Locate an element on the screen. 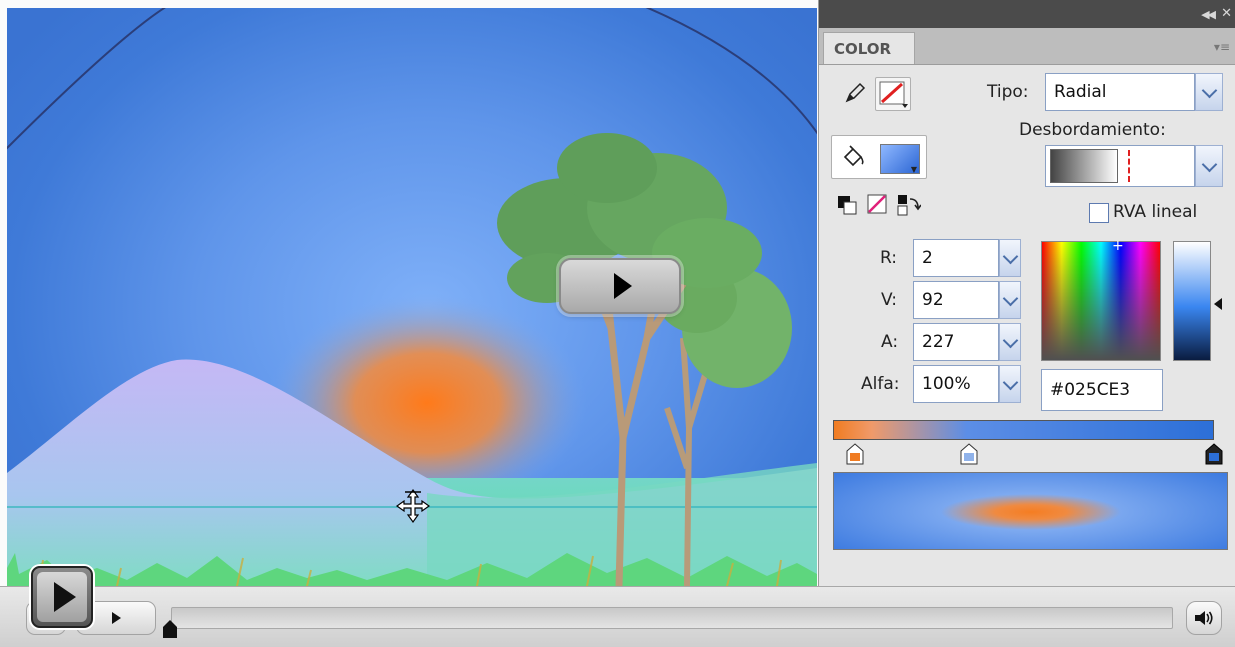 The width and height of the screenshot is (1235, 647). tab-color: COLOR is located at coordinates (869, 48).